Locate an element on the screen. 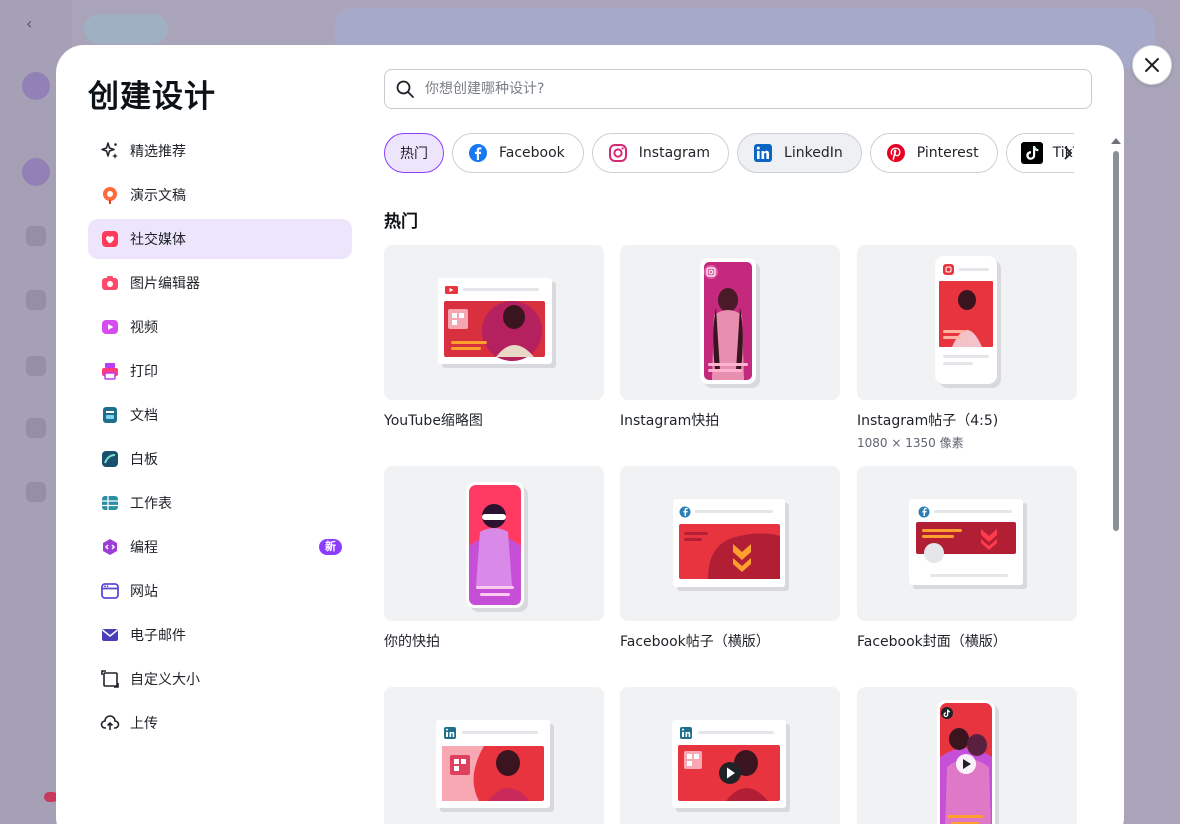 The height and width of the screenshot is (824, 1180). linkedin-icon is located at coordinates (763, 153).